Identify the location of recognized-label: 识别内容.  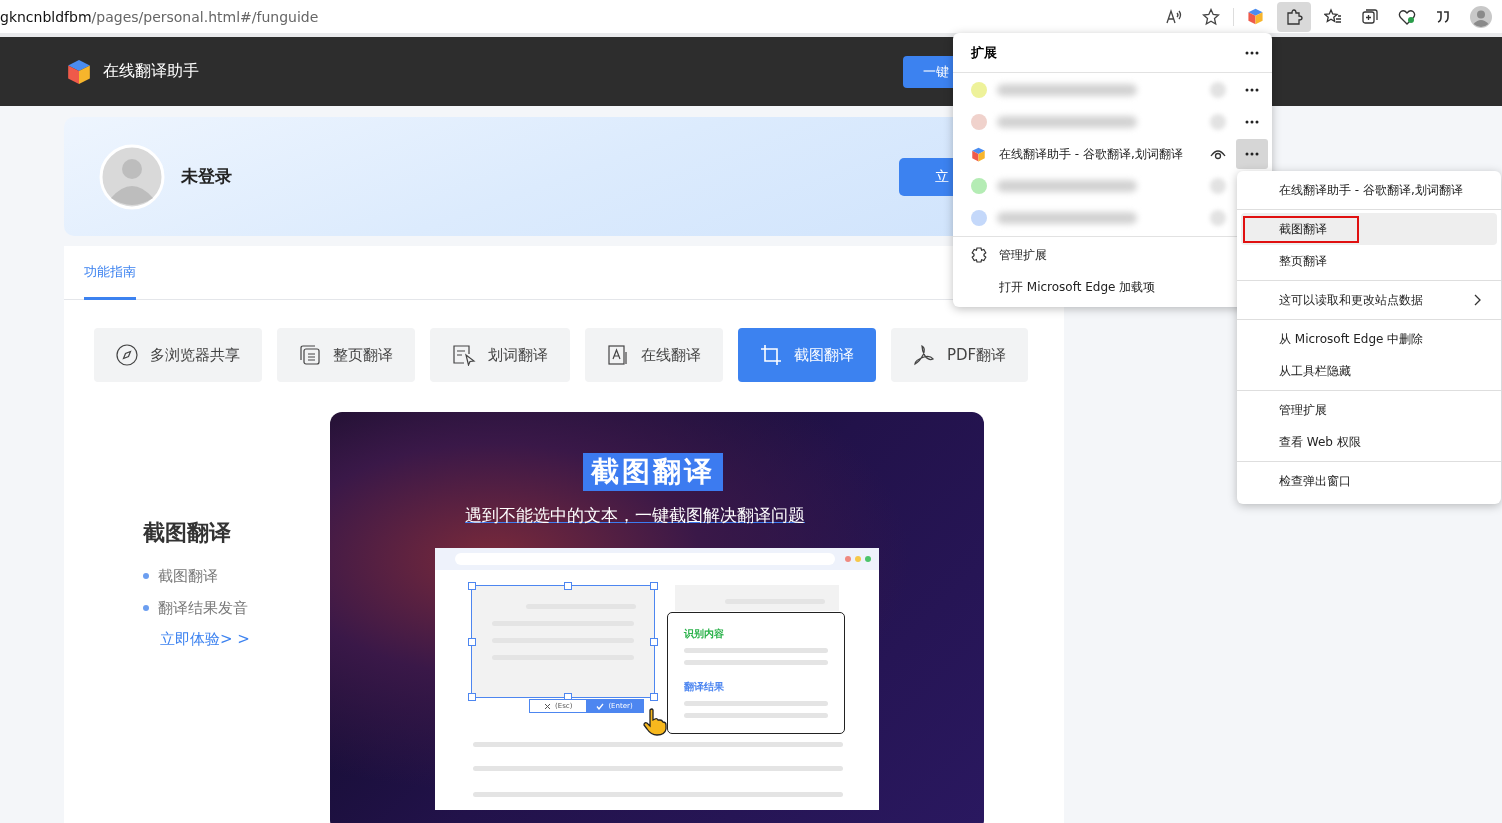
(704, 634).